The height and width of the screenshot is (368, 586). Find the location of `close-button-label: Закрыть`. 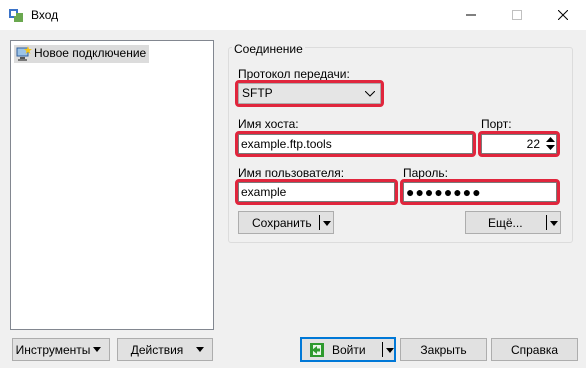

close-button-label: Закрыть is located at coordinates (443, 349).